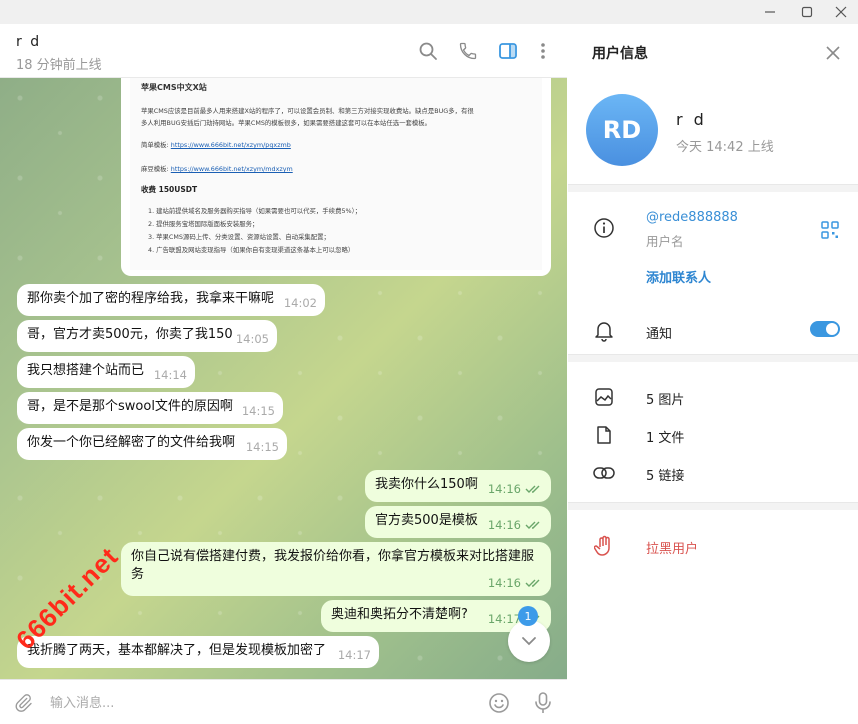 This screenshot has height=724, width=858. I want to click on shared-files: 1 文件, so click(665, 436).